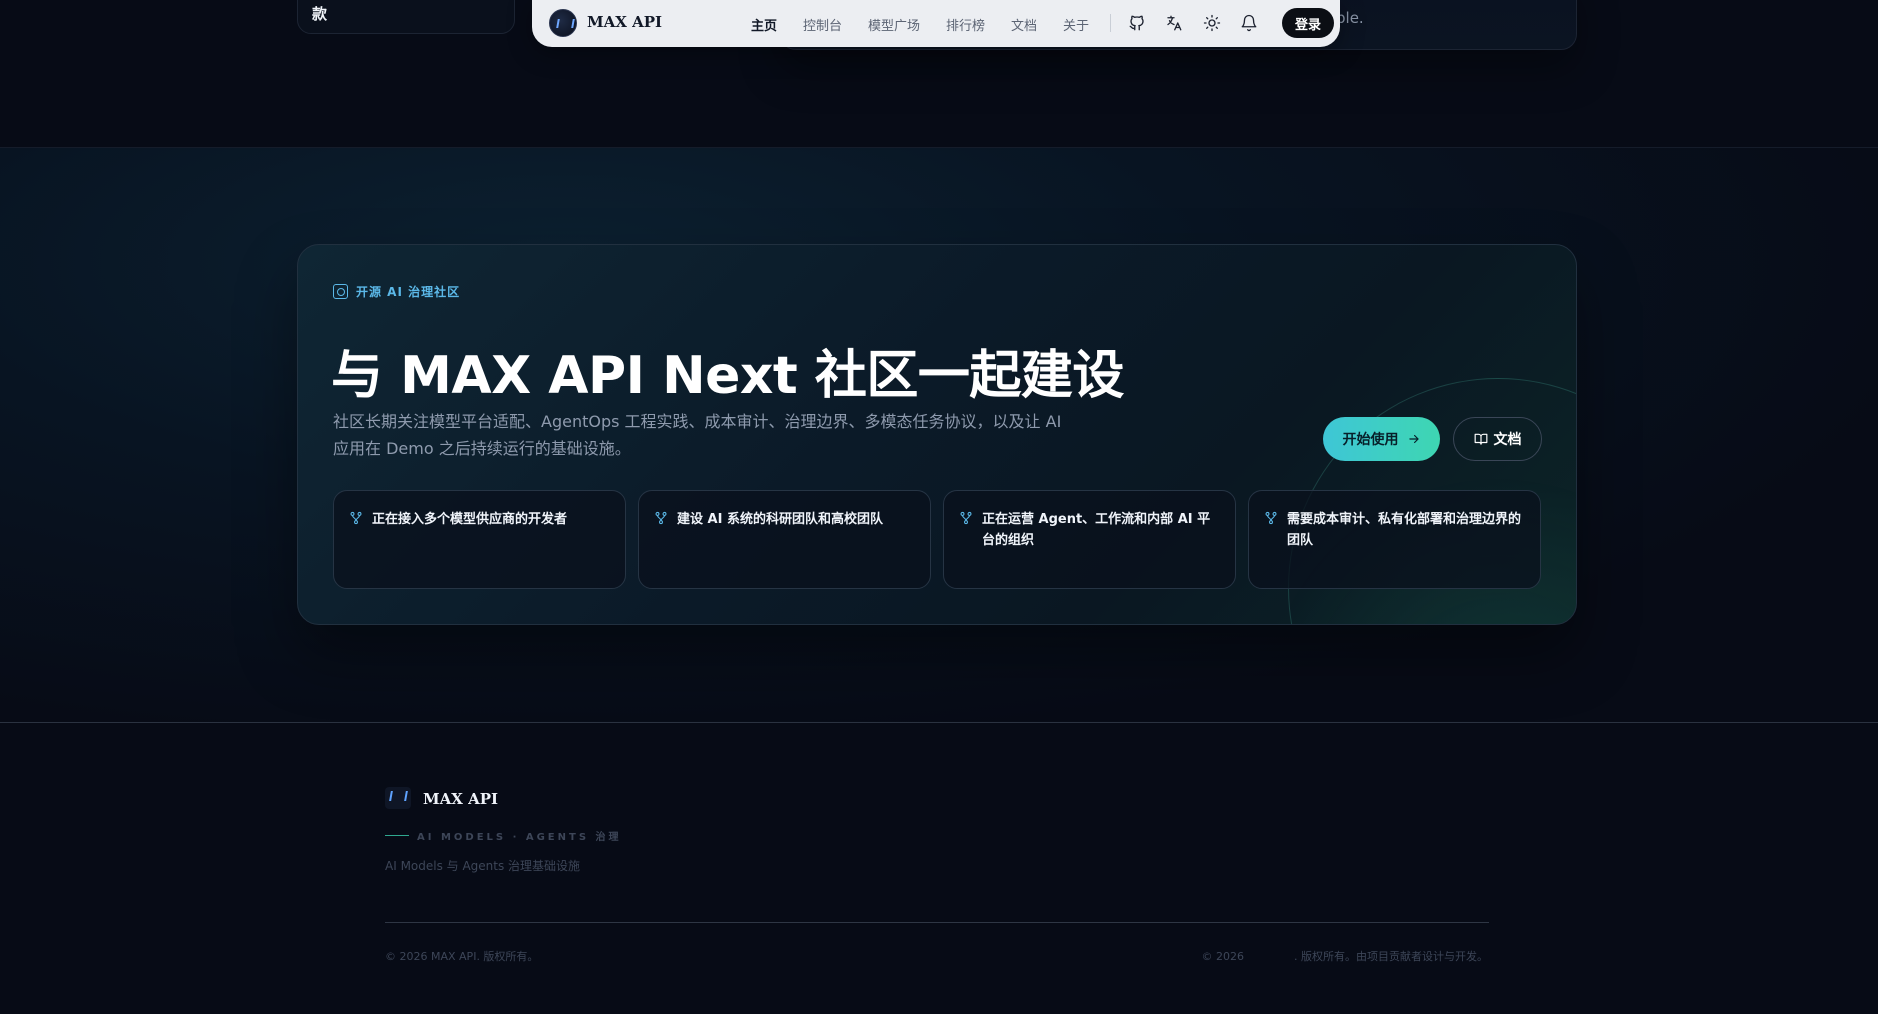 The image size is (1878, 1014). I want to click on audience-card: 正在接入多个模型供应商的开发者, so click(479, 539).